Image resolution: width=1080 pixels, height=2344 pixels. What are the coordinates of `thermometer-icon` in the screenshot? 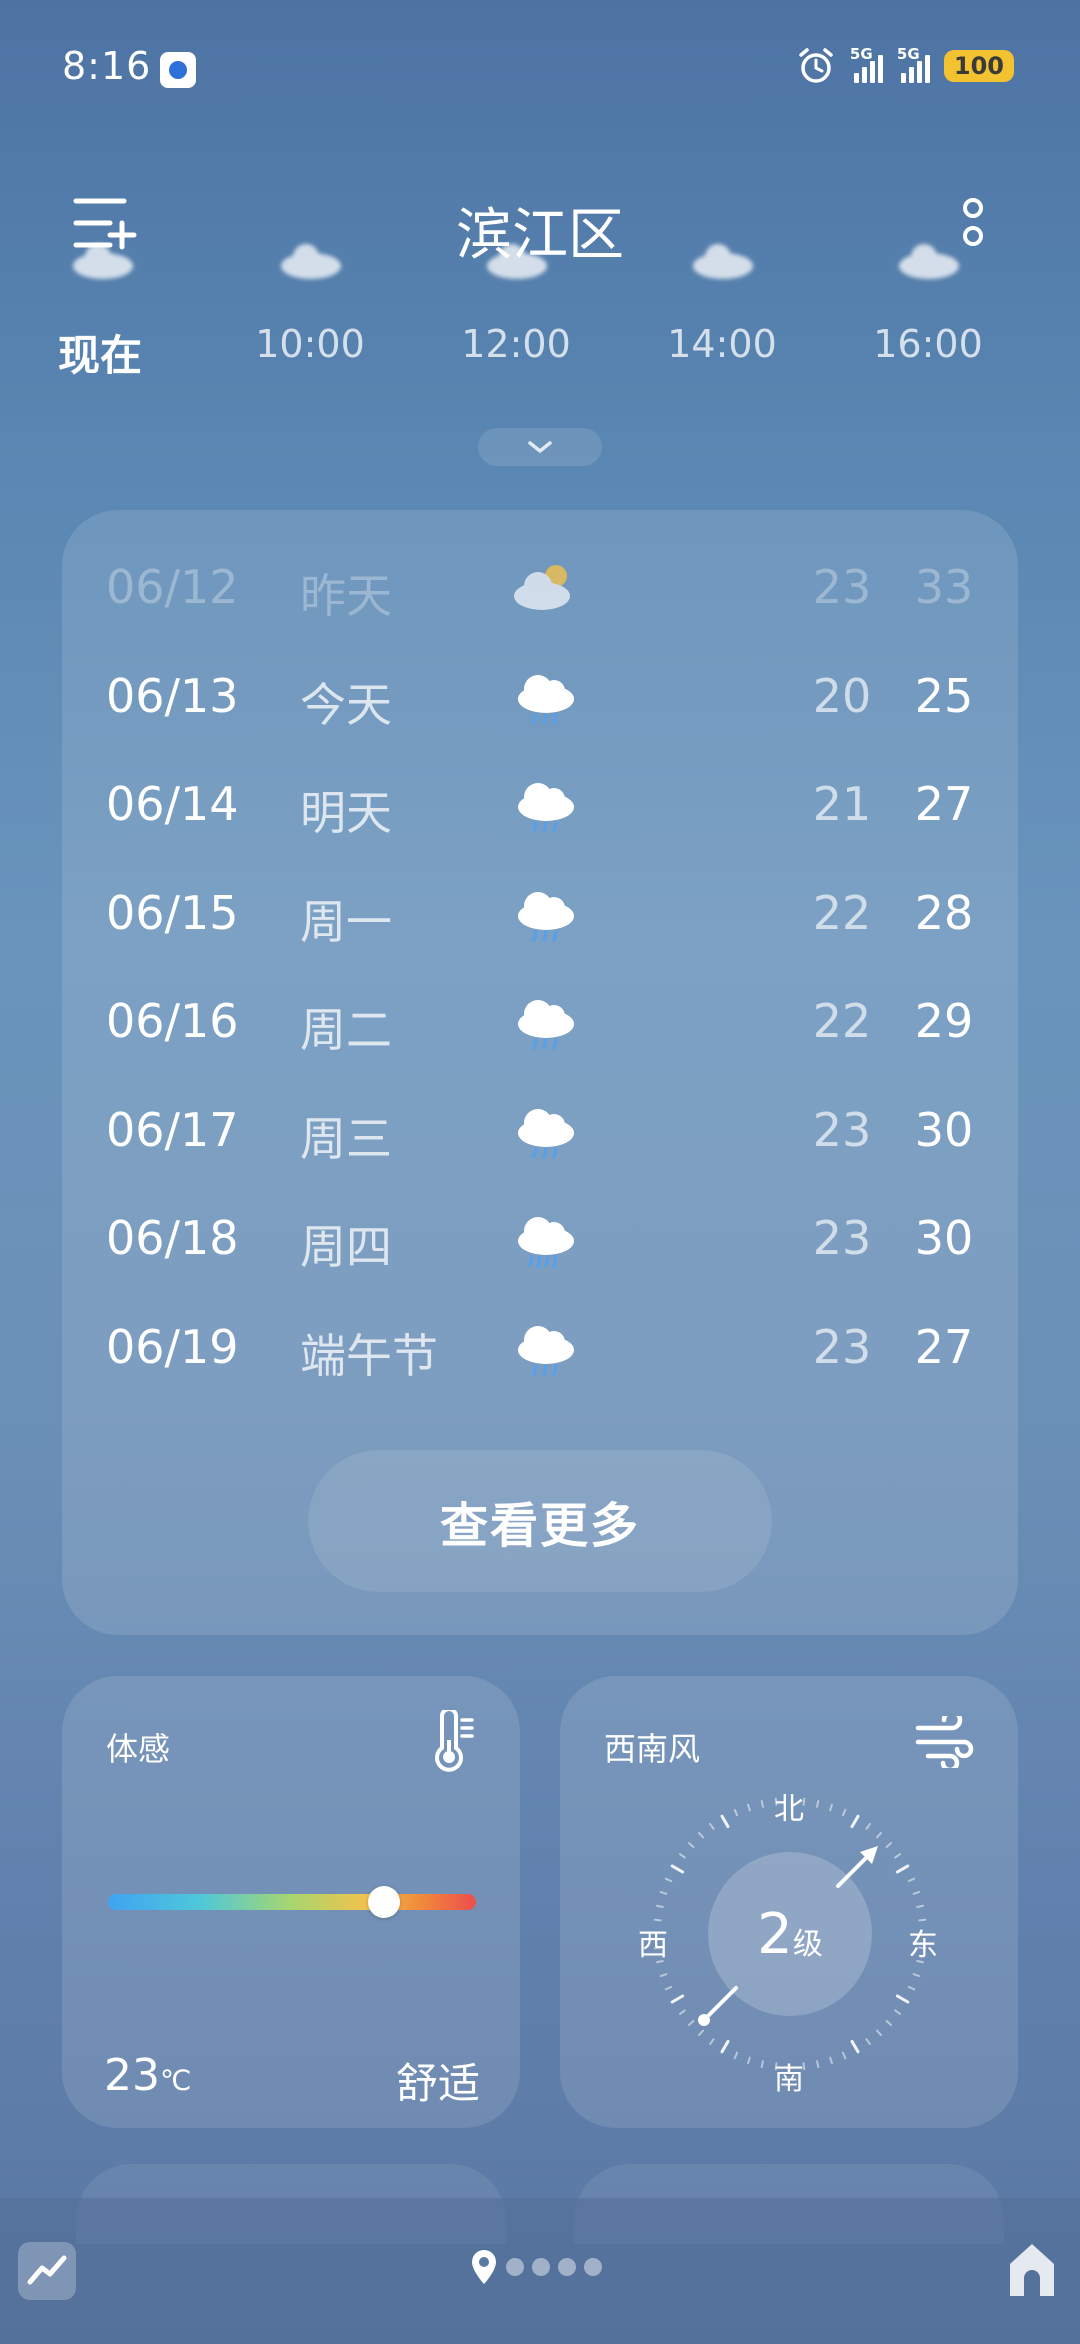 It's located at (454, 1741).